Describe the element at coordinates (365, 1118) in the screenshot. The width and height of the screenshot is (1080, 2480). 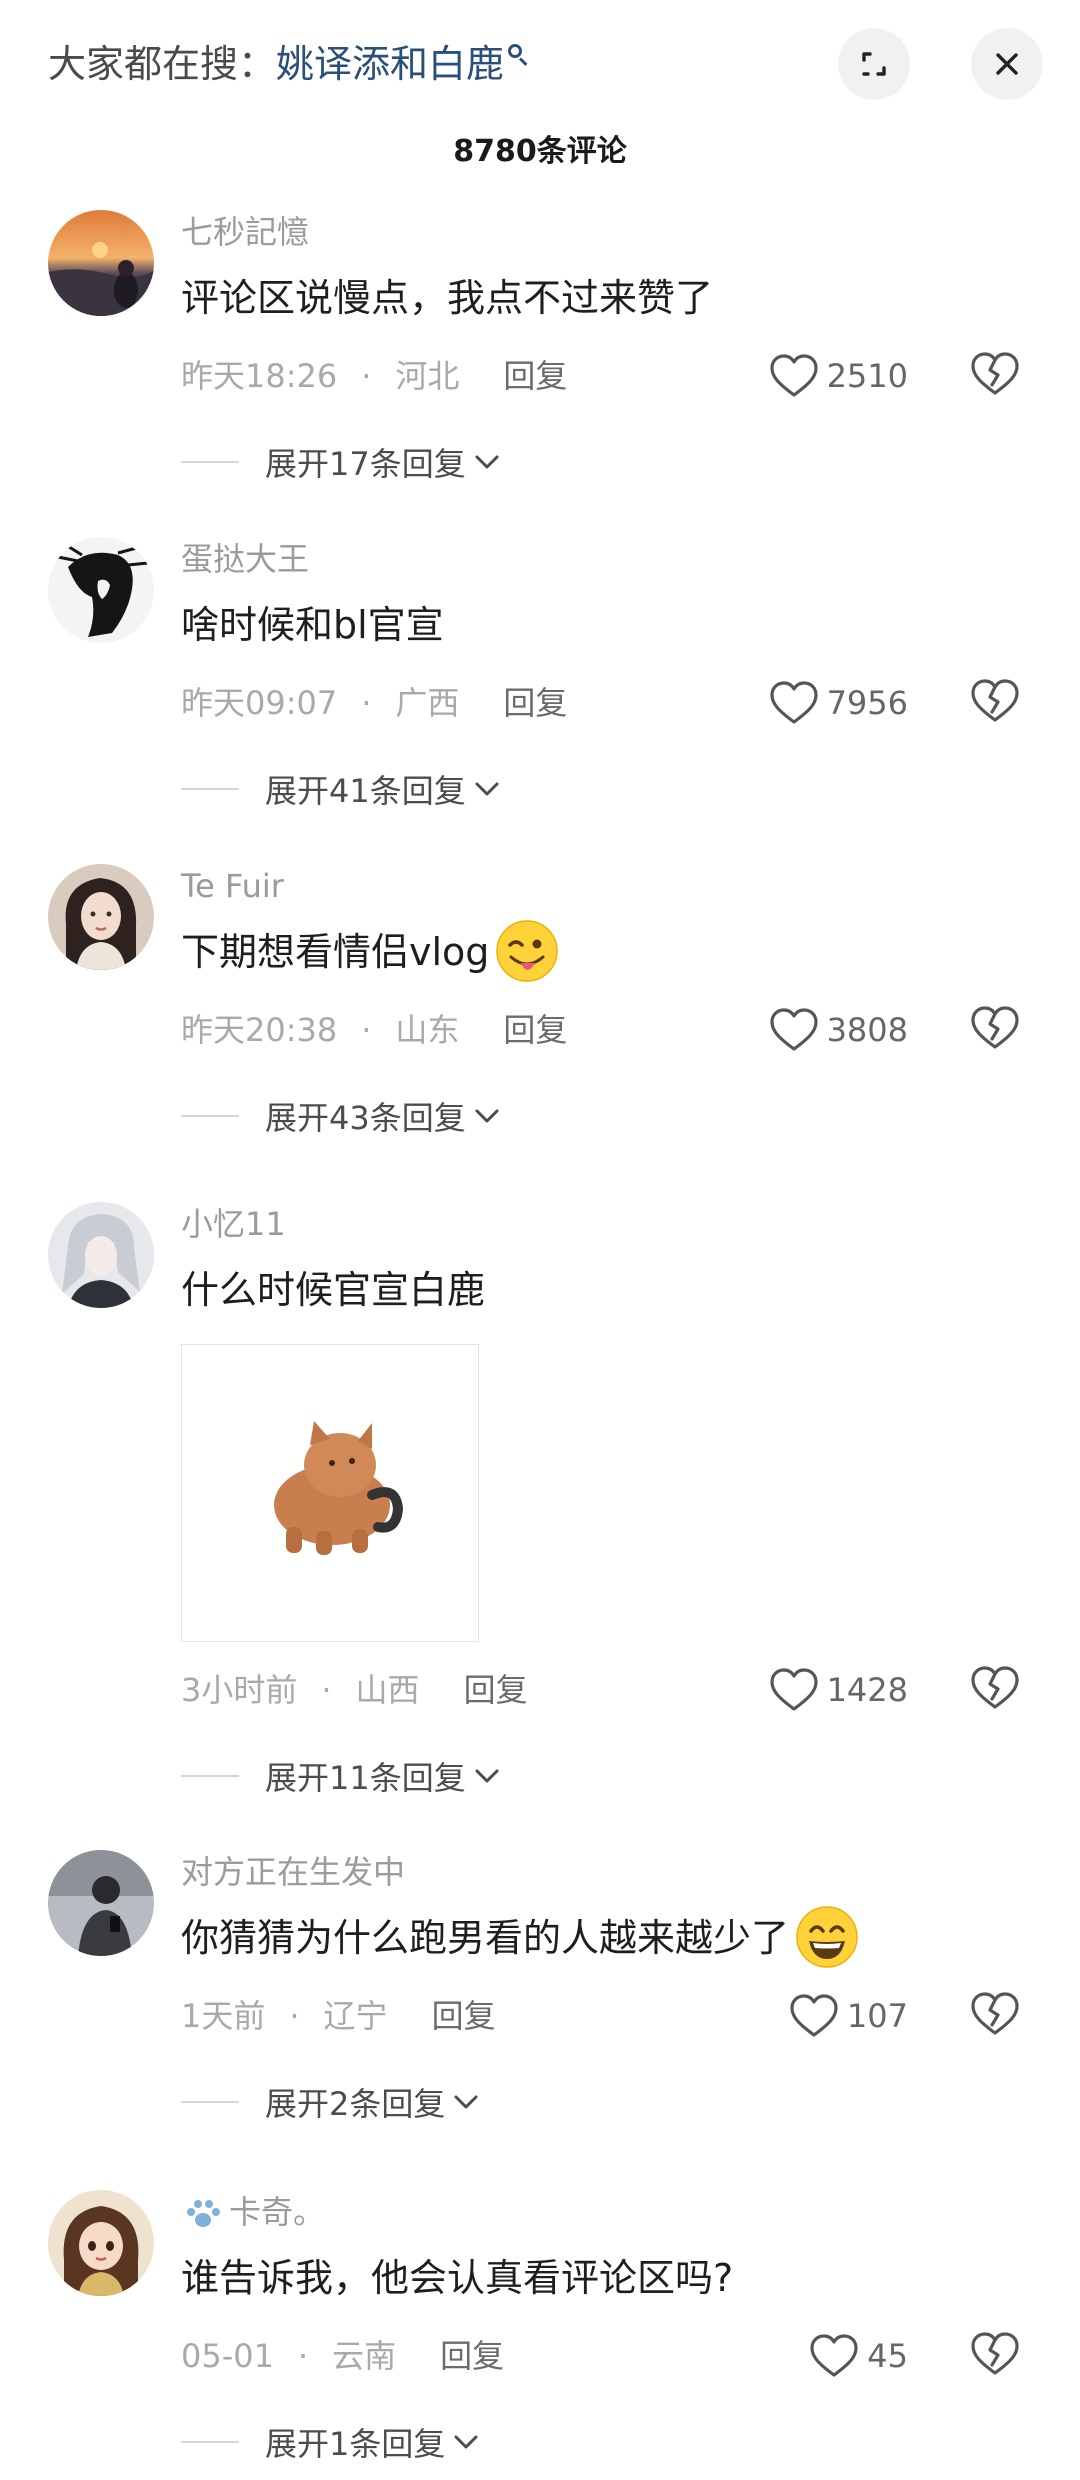
I see `expand-replies-label: 展开43条回复` at that location.